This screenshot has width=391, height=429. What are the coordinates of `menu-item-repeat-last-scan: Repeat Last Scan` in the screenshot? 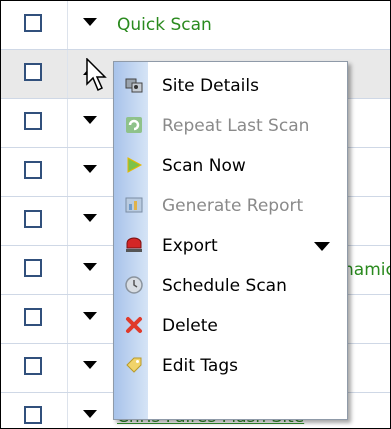 It's located at (230, 125).